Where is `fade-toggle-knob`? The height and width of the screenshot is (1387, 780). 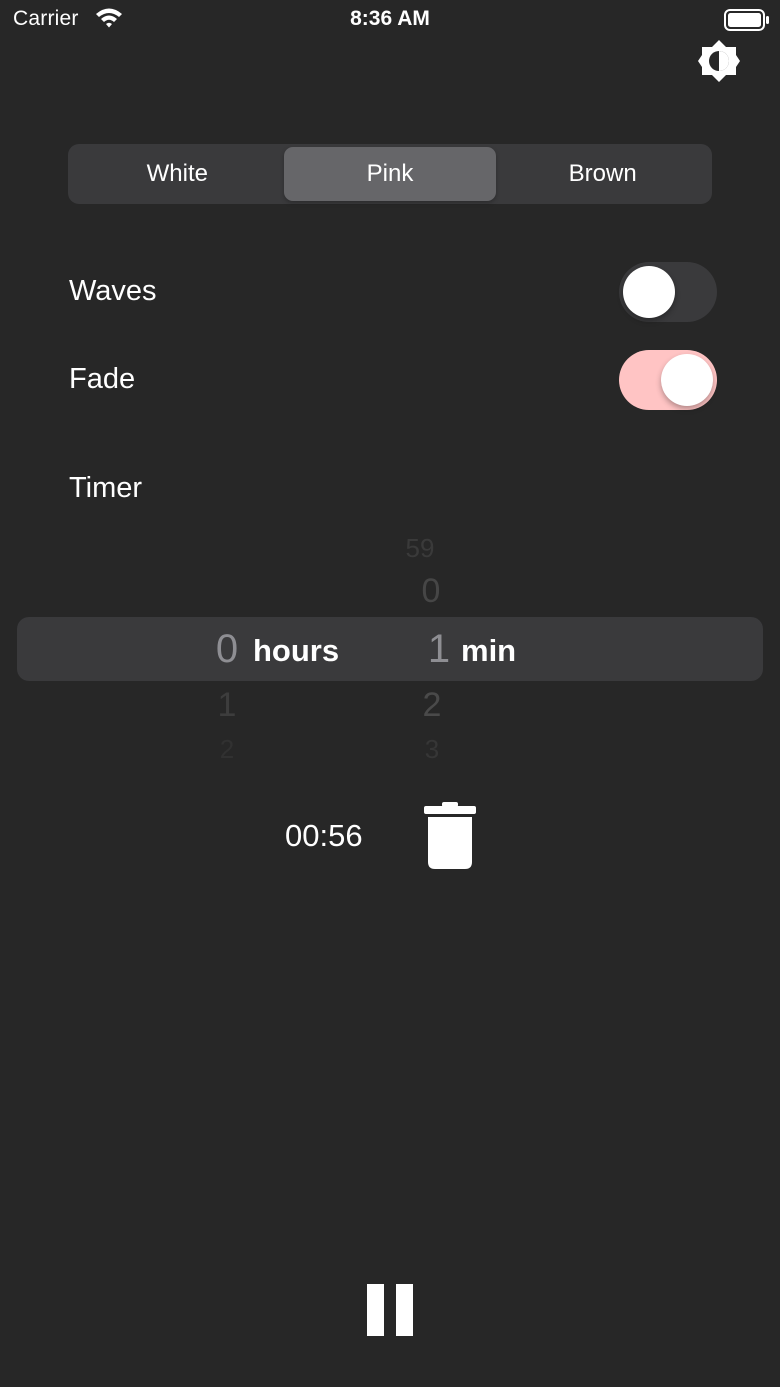
fade-toggle-knob is located at coordinates (687, 380).